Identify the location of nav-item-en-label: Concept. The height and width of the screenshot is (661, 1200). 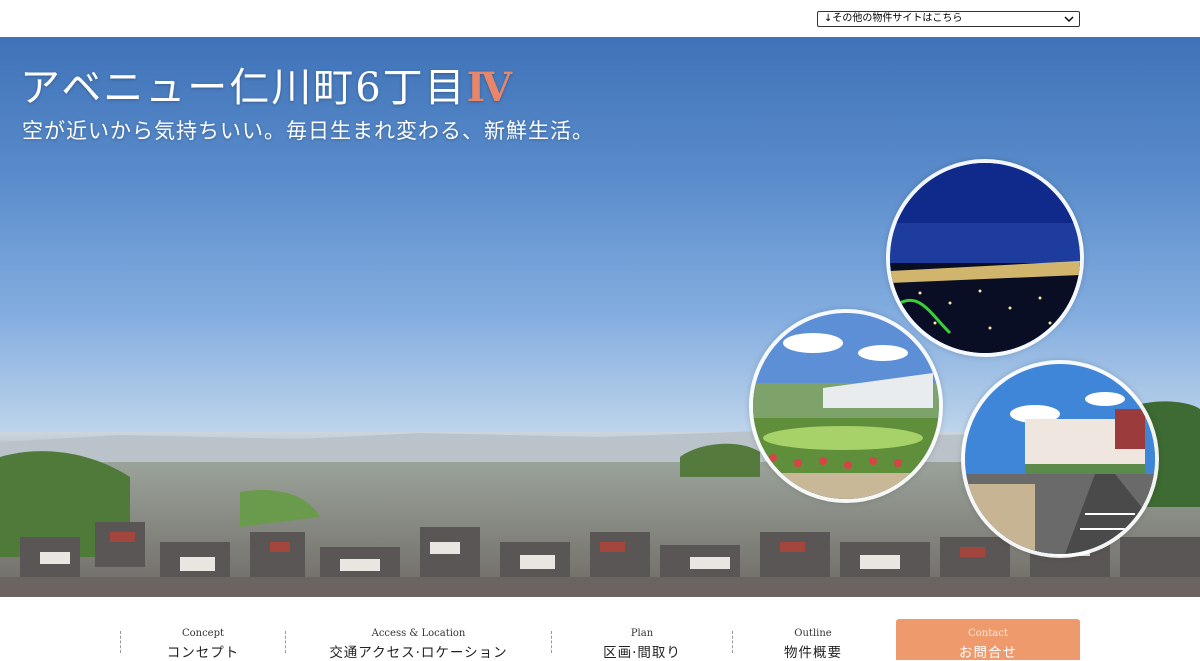
(203, 633).